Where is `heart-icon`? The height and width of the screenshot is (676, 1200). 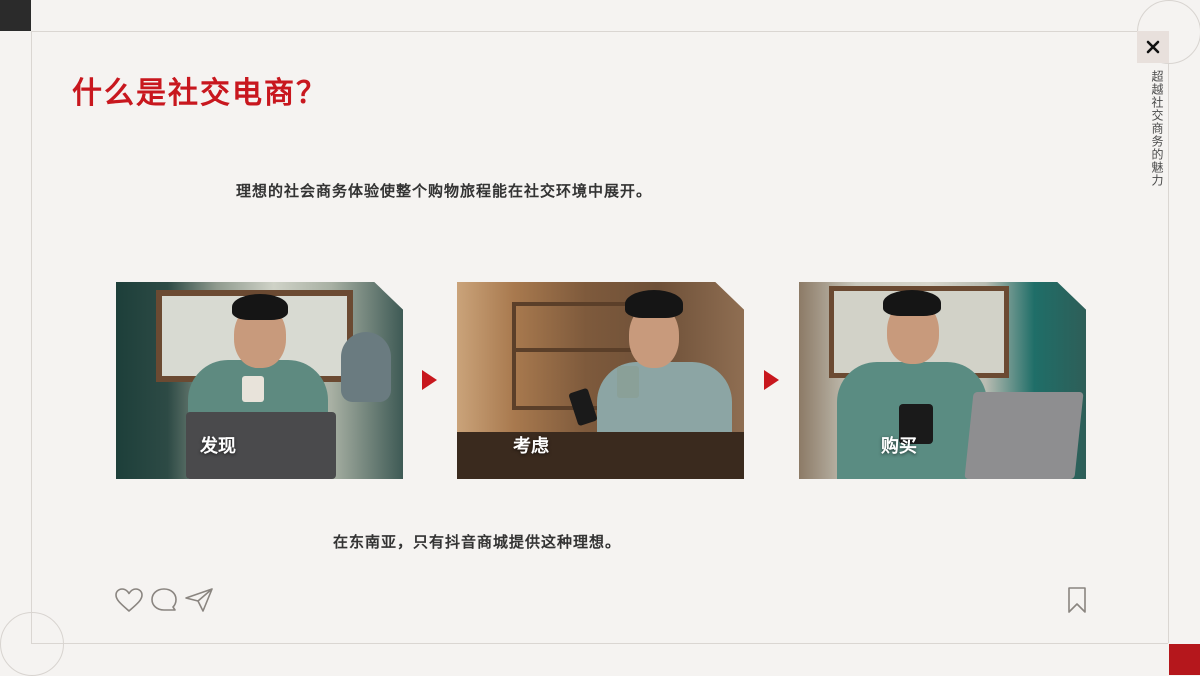 heart-icon is located at coordinates (129, 600).